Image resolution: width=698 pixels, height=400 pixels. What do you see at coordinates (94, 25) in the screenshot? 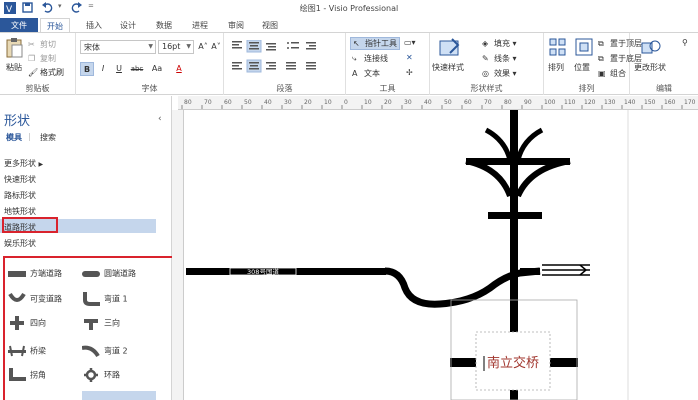
I see `tab-insert: 插入` at bounding box center [94, 25].